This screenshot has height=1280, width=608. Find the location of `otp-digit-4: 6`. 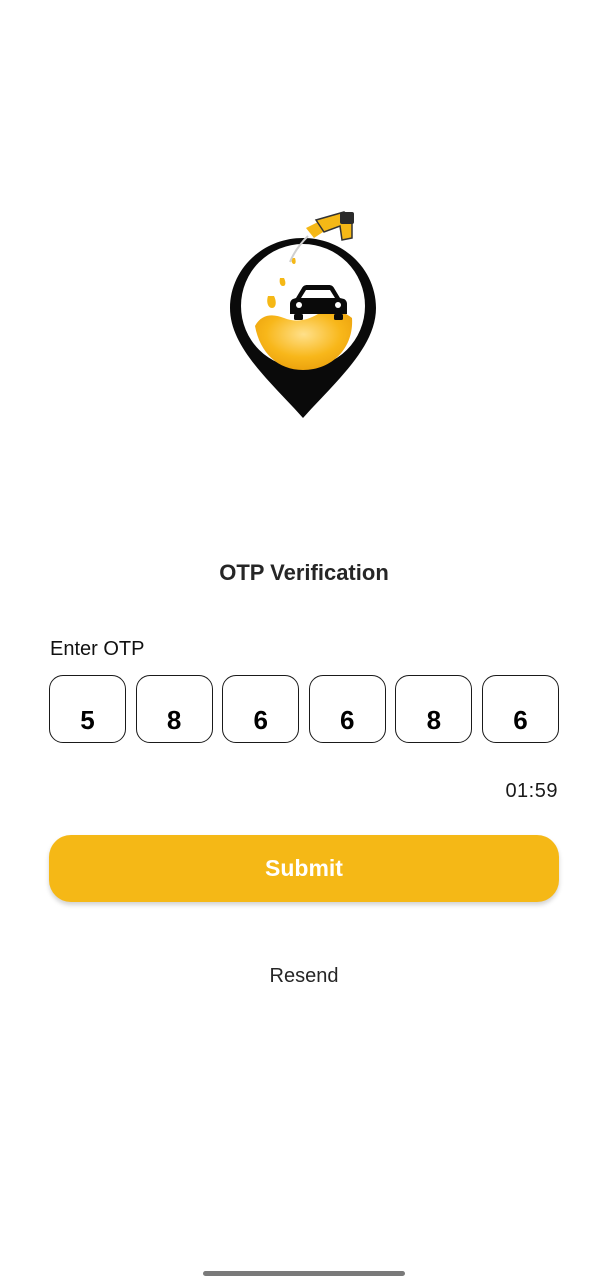

otp-digit-4: 6 is located at coordinates (347, 709).